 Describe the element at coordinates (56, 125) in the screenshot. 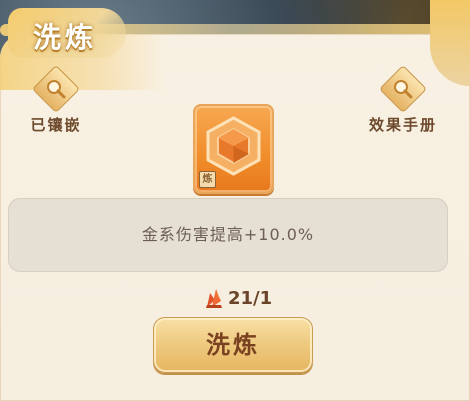

I see `inlaid-label: 已镶嵌` at that location.